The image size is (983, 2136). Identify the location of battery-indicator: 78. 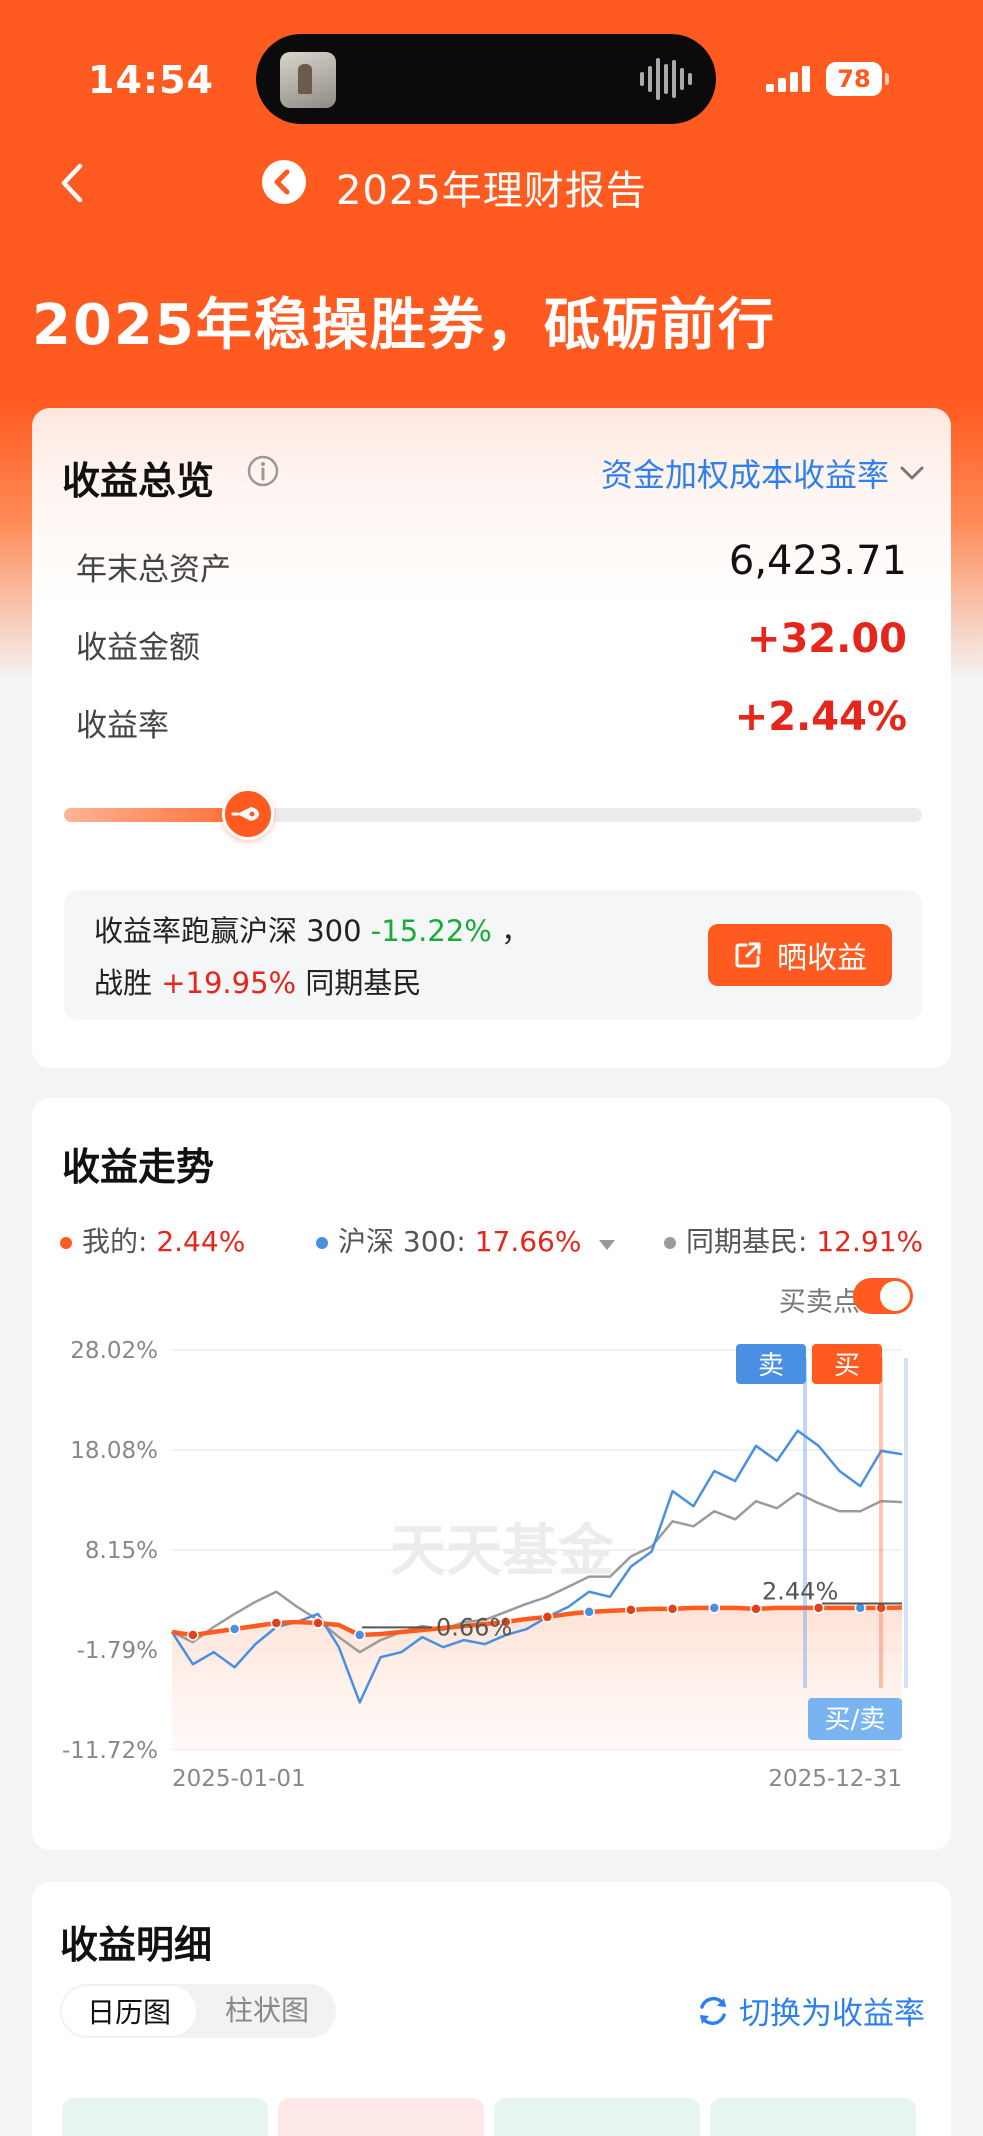
(857, 79).